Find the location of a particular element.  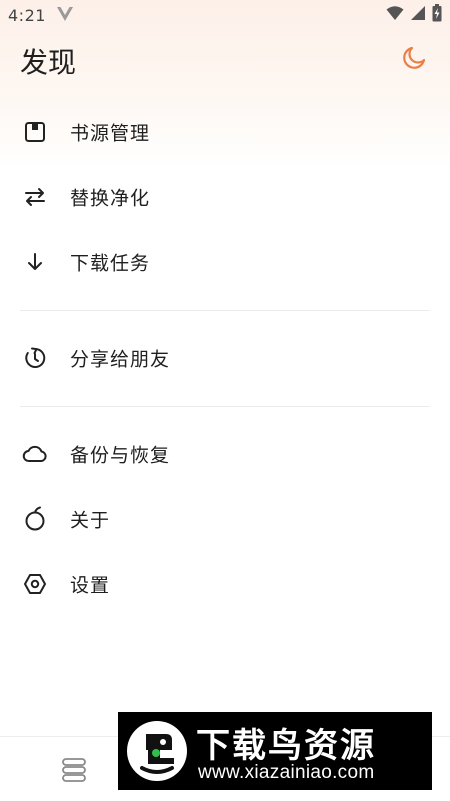

status-icons is located at coordinates (414, 15).